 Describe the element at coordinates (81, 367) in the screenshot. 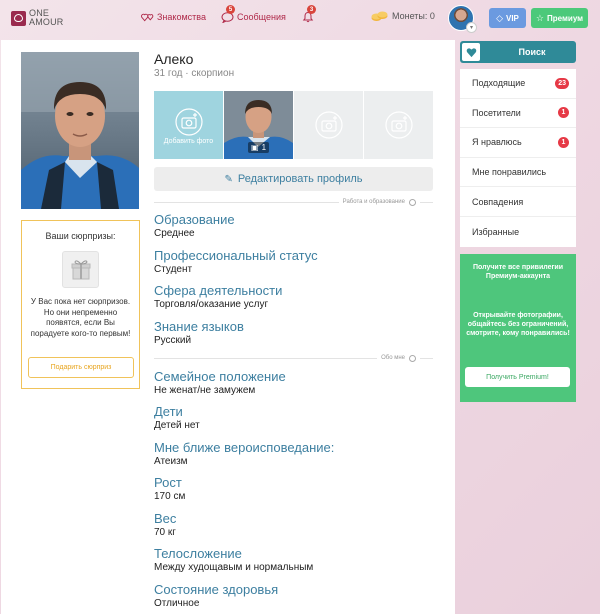

I see `give-surprise-button: Подарить сюрприз` at that location.